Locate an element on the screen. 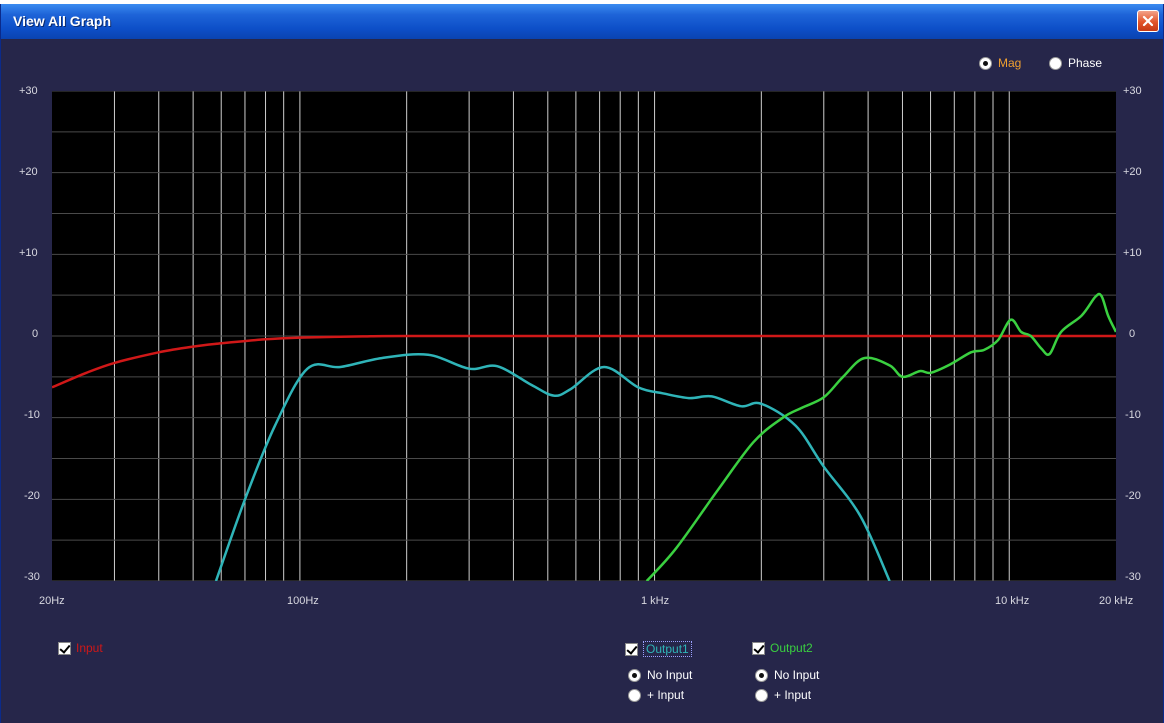 The width and height of the screenshot is (1164, 723). output2-label: Output2 is located at coordinates (791, 648).